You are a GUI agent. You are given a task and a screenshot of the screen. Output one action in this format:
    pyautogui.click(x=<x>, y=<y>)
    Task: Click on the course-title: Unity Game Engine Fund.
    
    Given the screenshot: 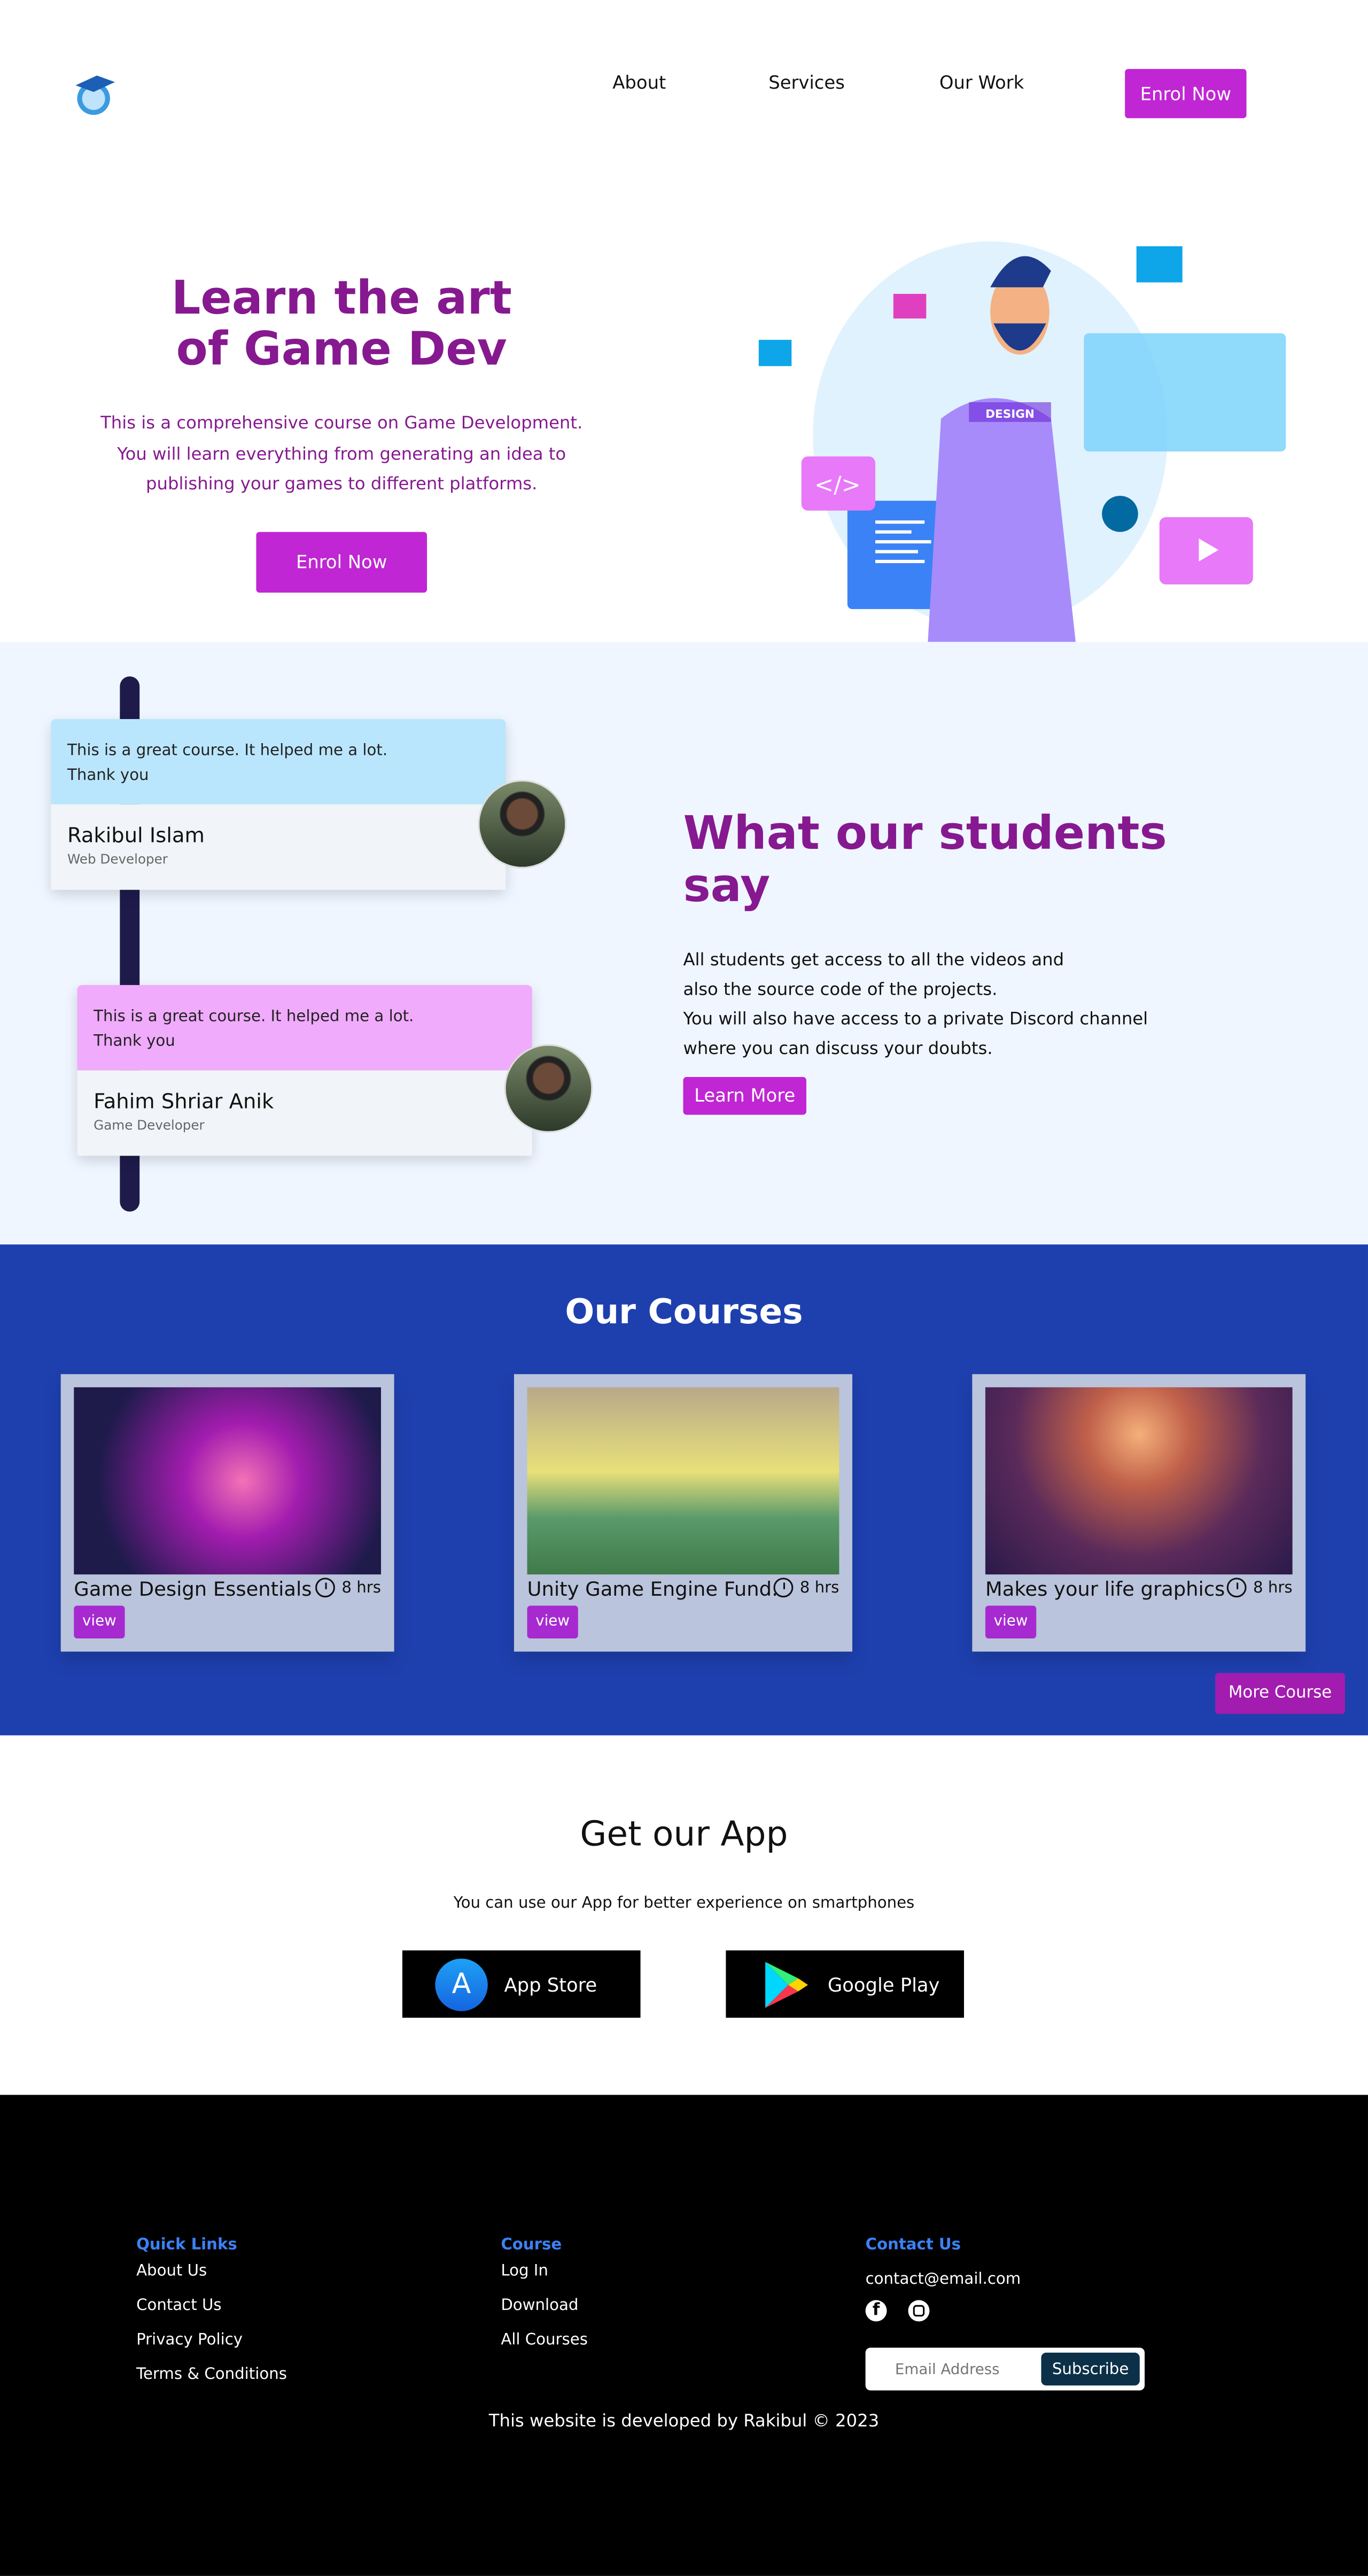 What is the action you would take?
    pyautogui.click(x=652, y=1589)
    